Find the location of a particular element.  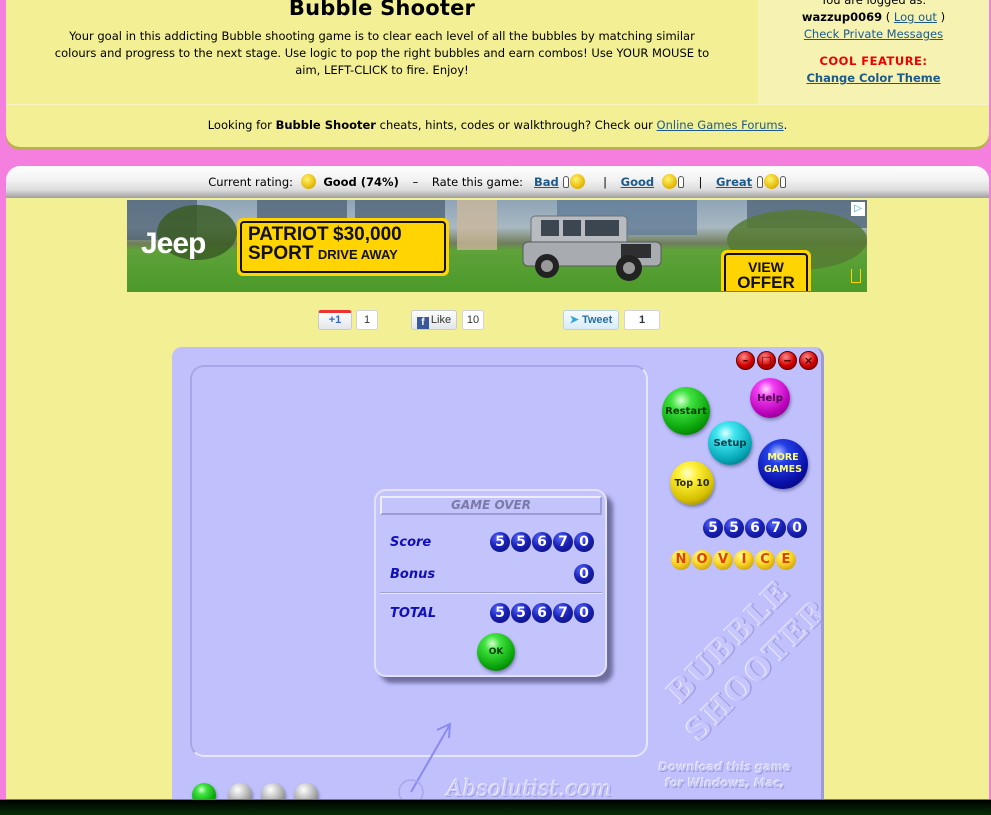

maximize-icon: □ is located at coordinates (766, 360).